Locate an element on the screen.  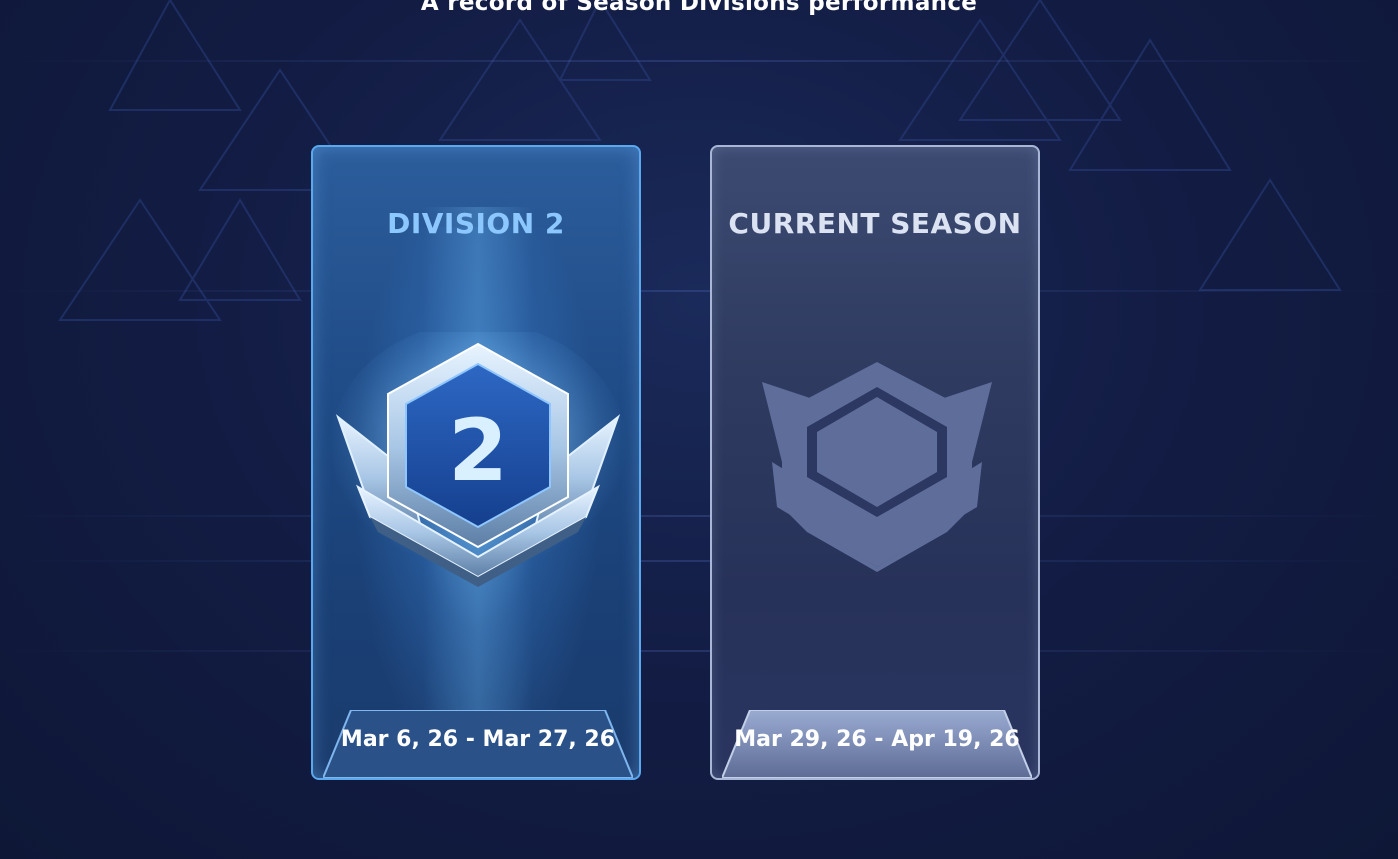
locked-division-silhouette-icon is located at coordinates (877, 467).